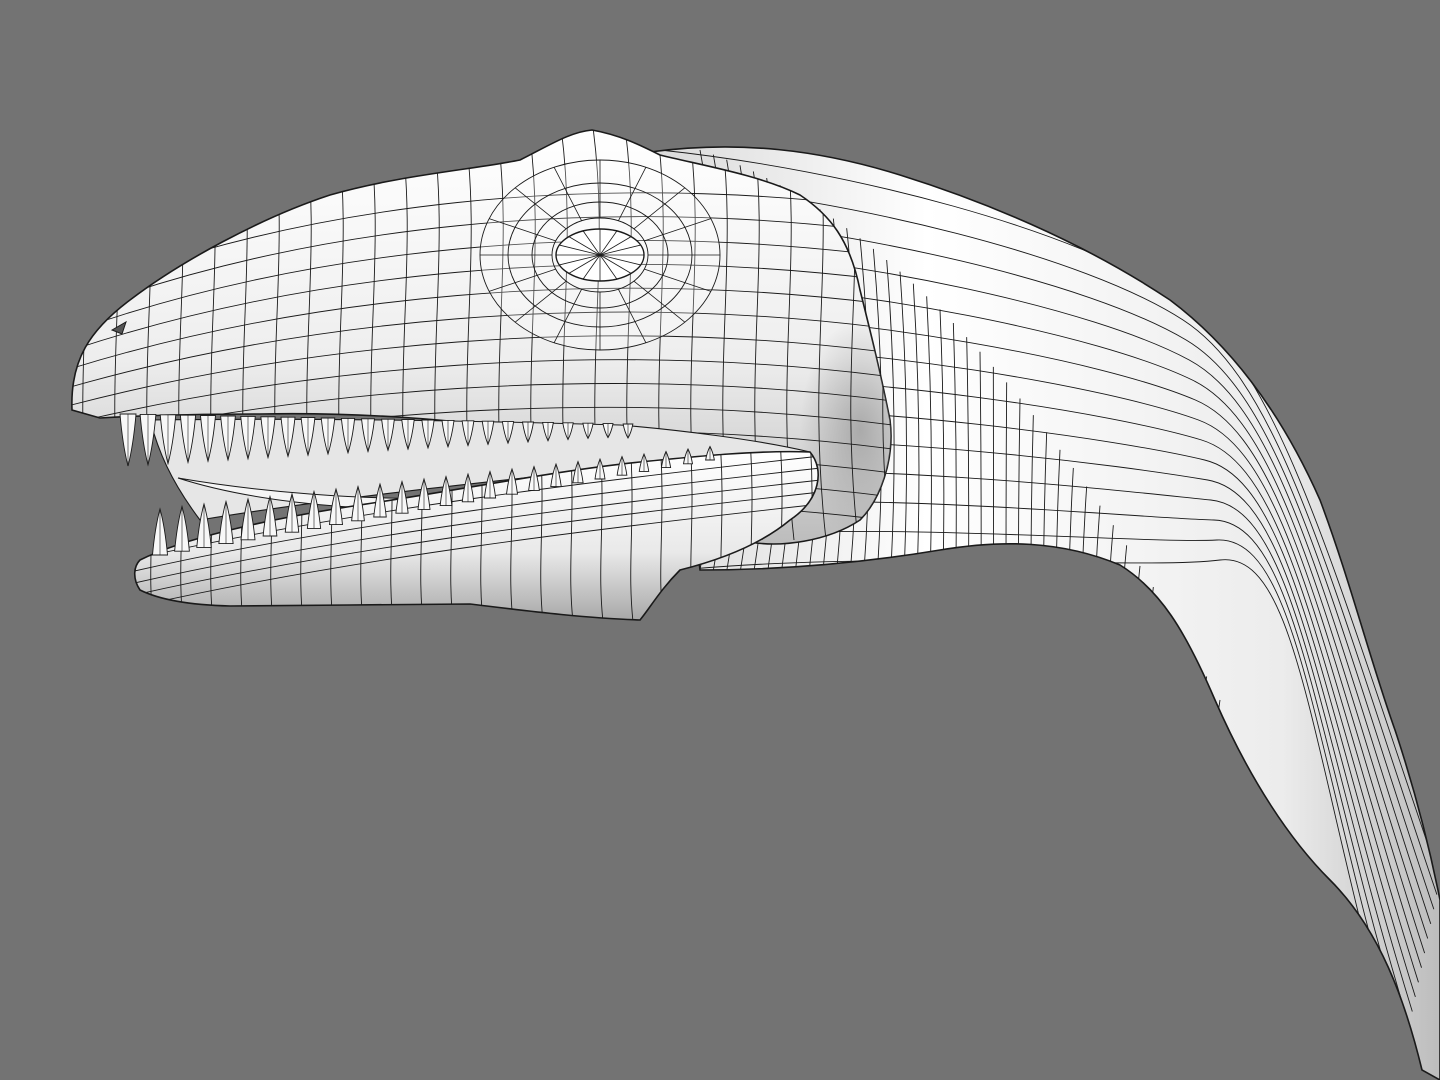 This screenshot has width=1440, height=1080. Describe the element at coordinates (600, 255) in the screenshot. I see `eye-mesh` at that location.